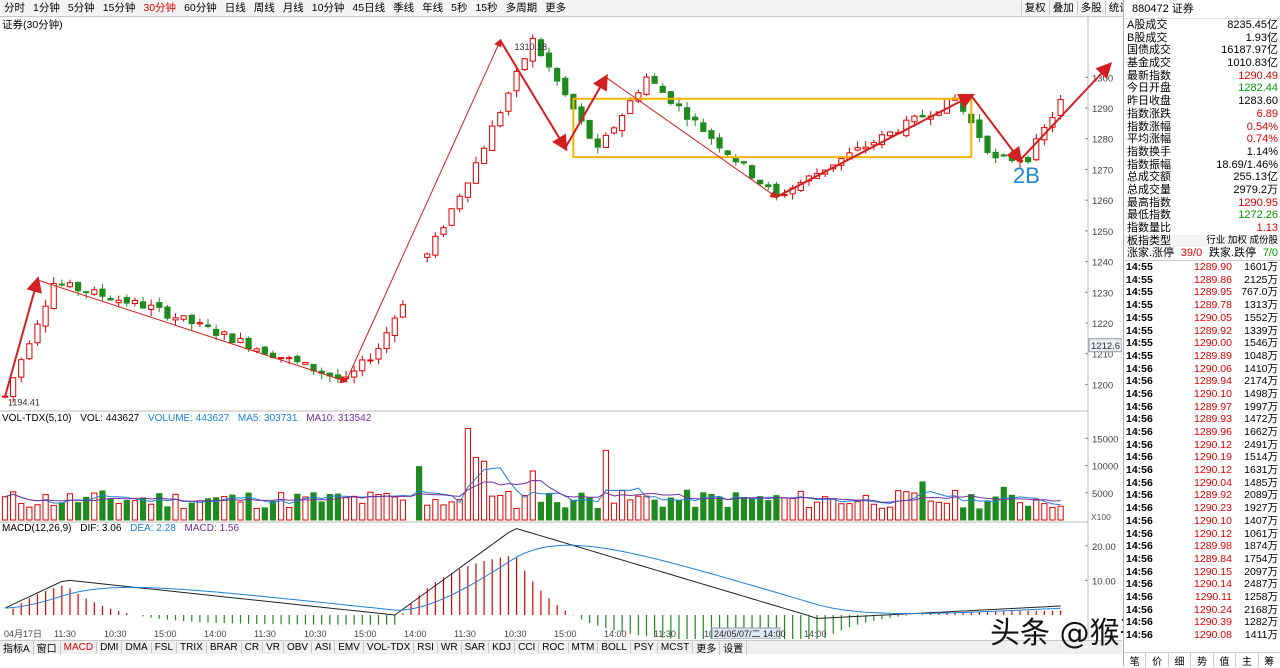 This screenshot has width=1280, height=668. Describe the element at coordinates (159, 8) in the screenshot. I see `period-tab: 30分钟` at that location.